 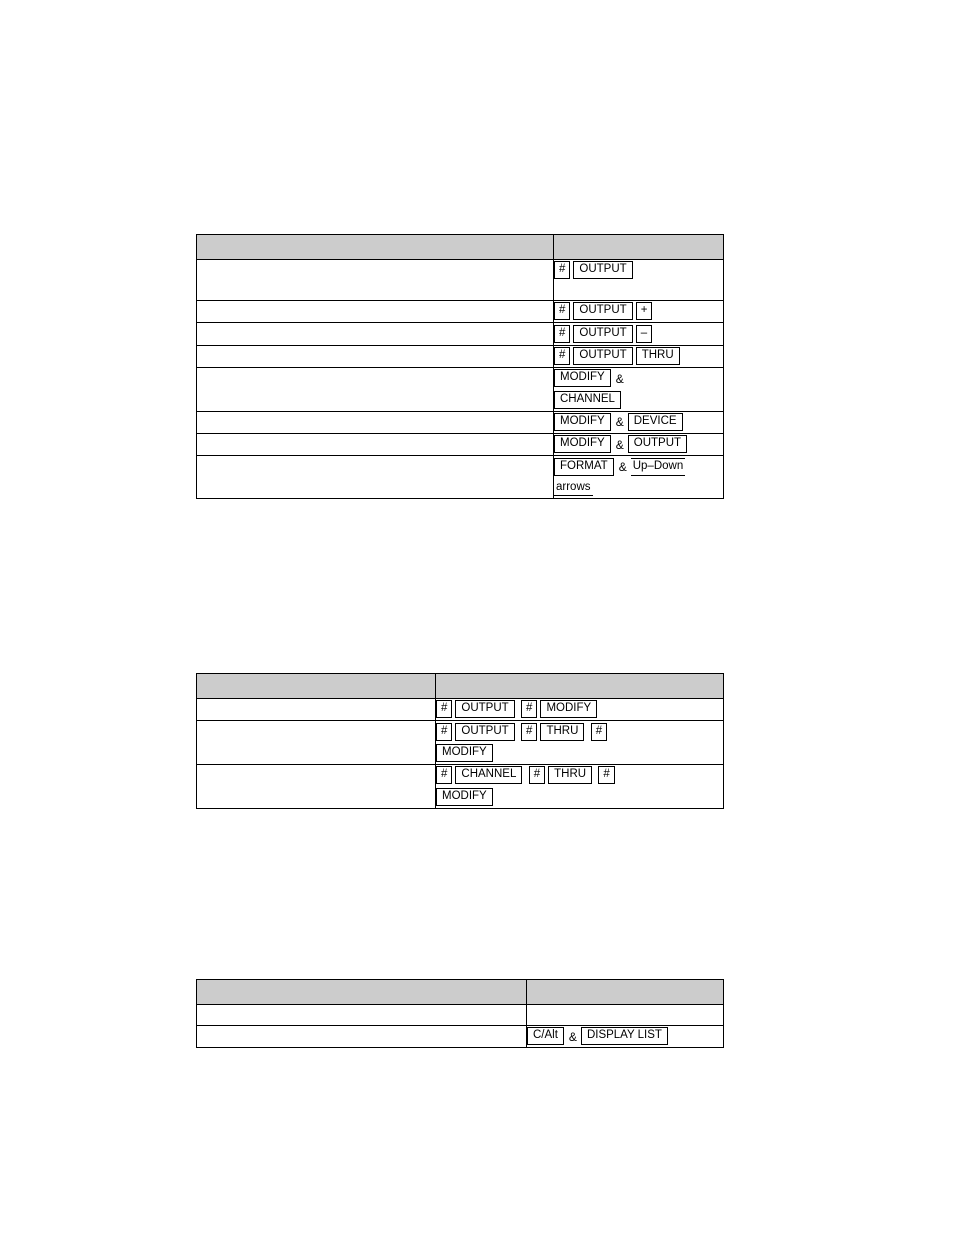 I want to click on key-c-alt: C/Alt, so click(x=545, y=1036).